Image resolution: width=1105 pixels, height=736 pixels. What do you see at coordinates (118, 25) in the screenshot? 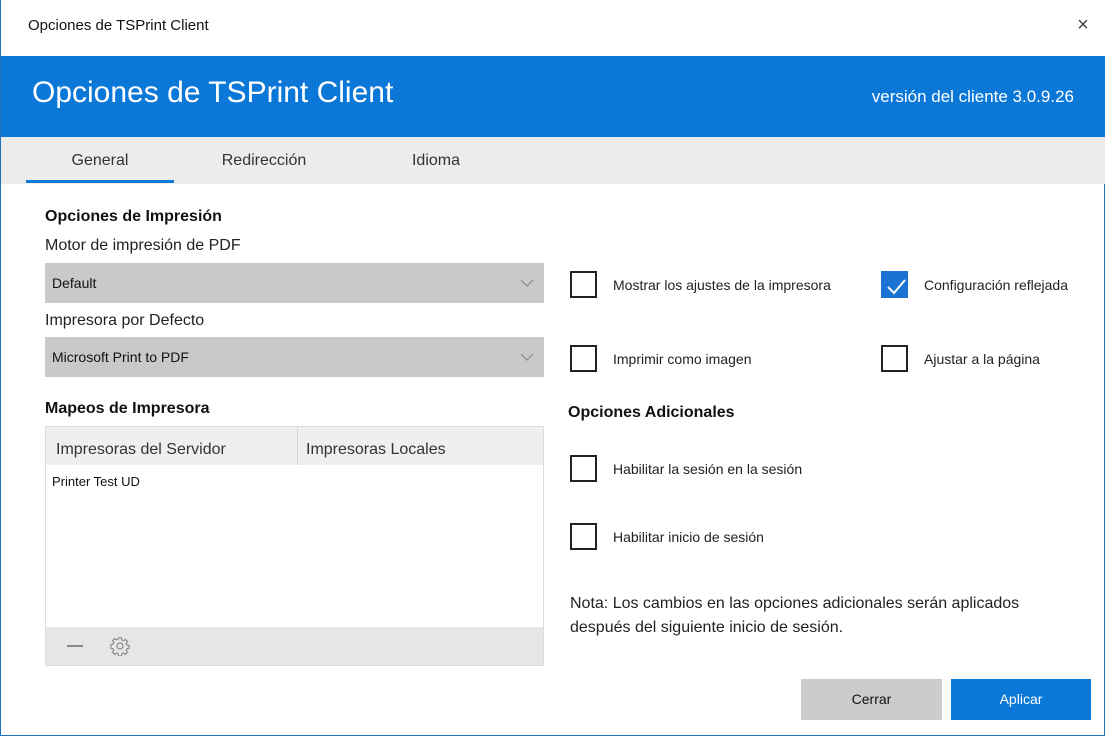
I see `window-title: Opciones de TSPrint Client` at bounding box center [118, 25].